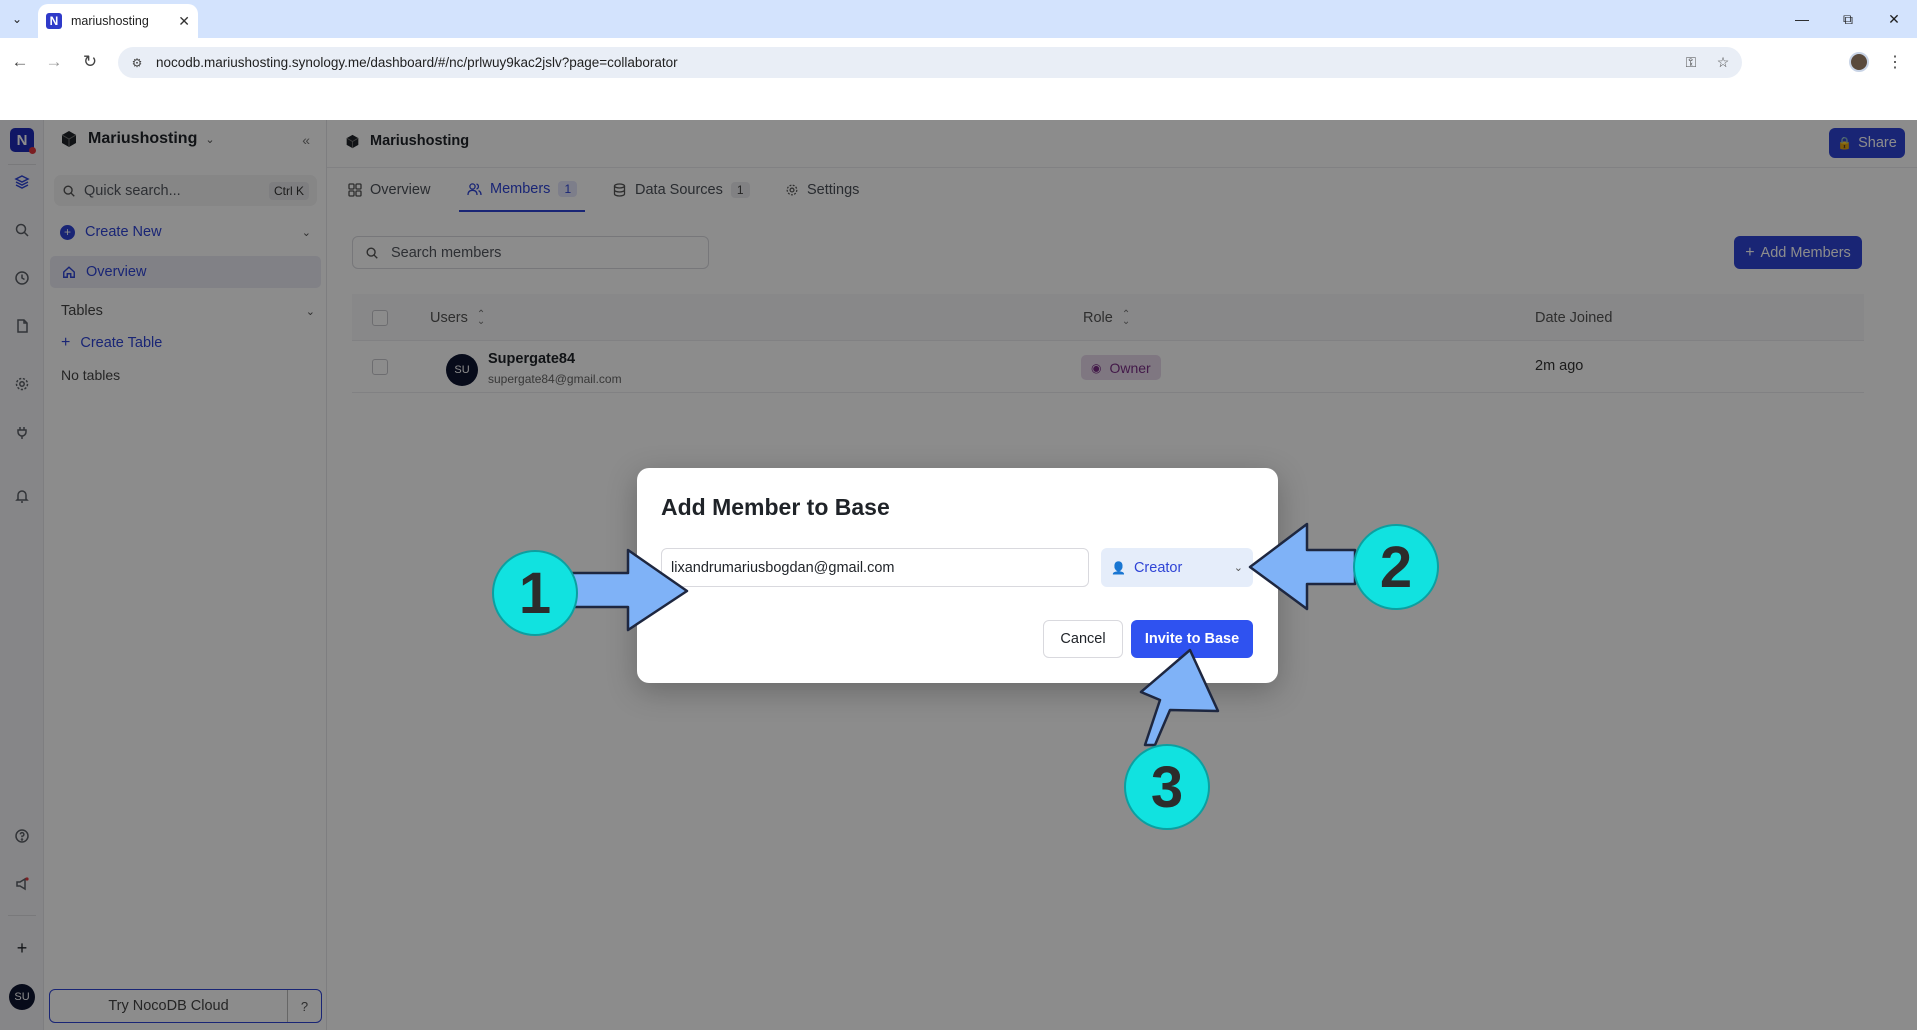 This screenshot has height=1030, width=1917. Describe the element at coordinates (1167, 787) in the screenshot. I see `callout-3: 3` at that location.